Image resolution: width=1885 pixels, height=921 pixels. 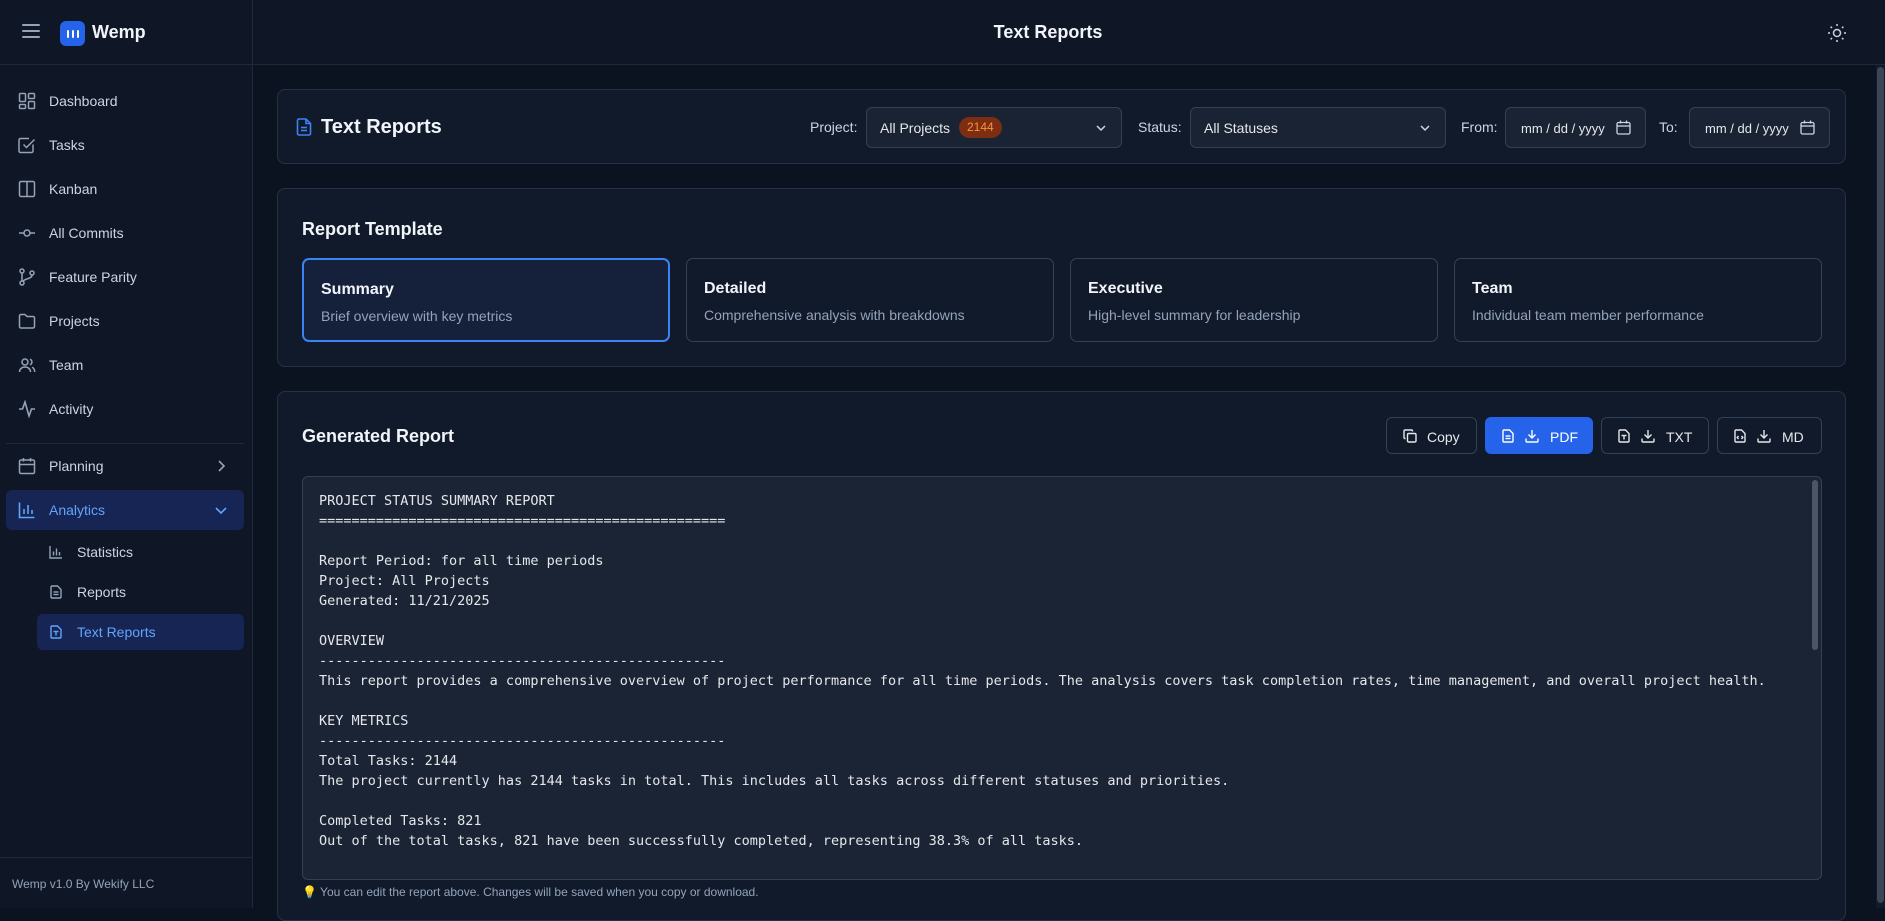 I want to click on activity-icon, so click(x=27, y=409).